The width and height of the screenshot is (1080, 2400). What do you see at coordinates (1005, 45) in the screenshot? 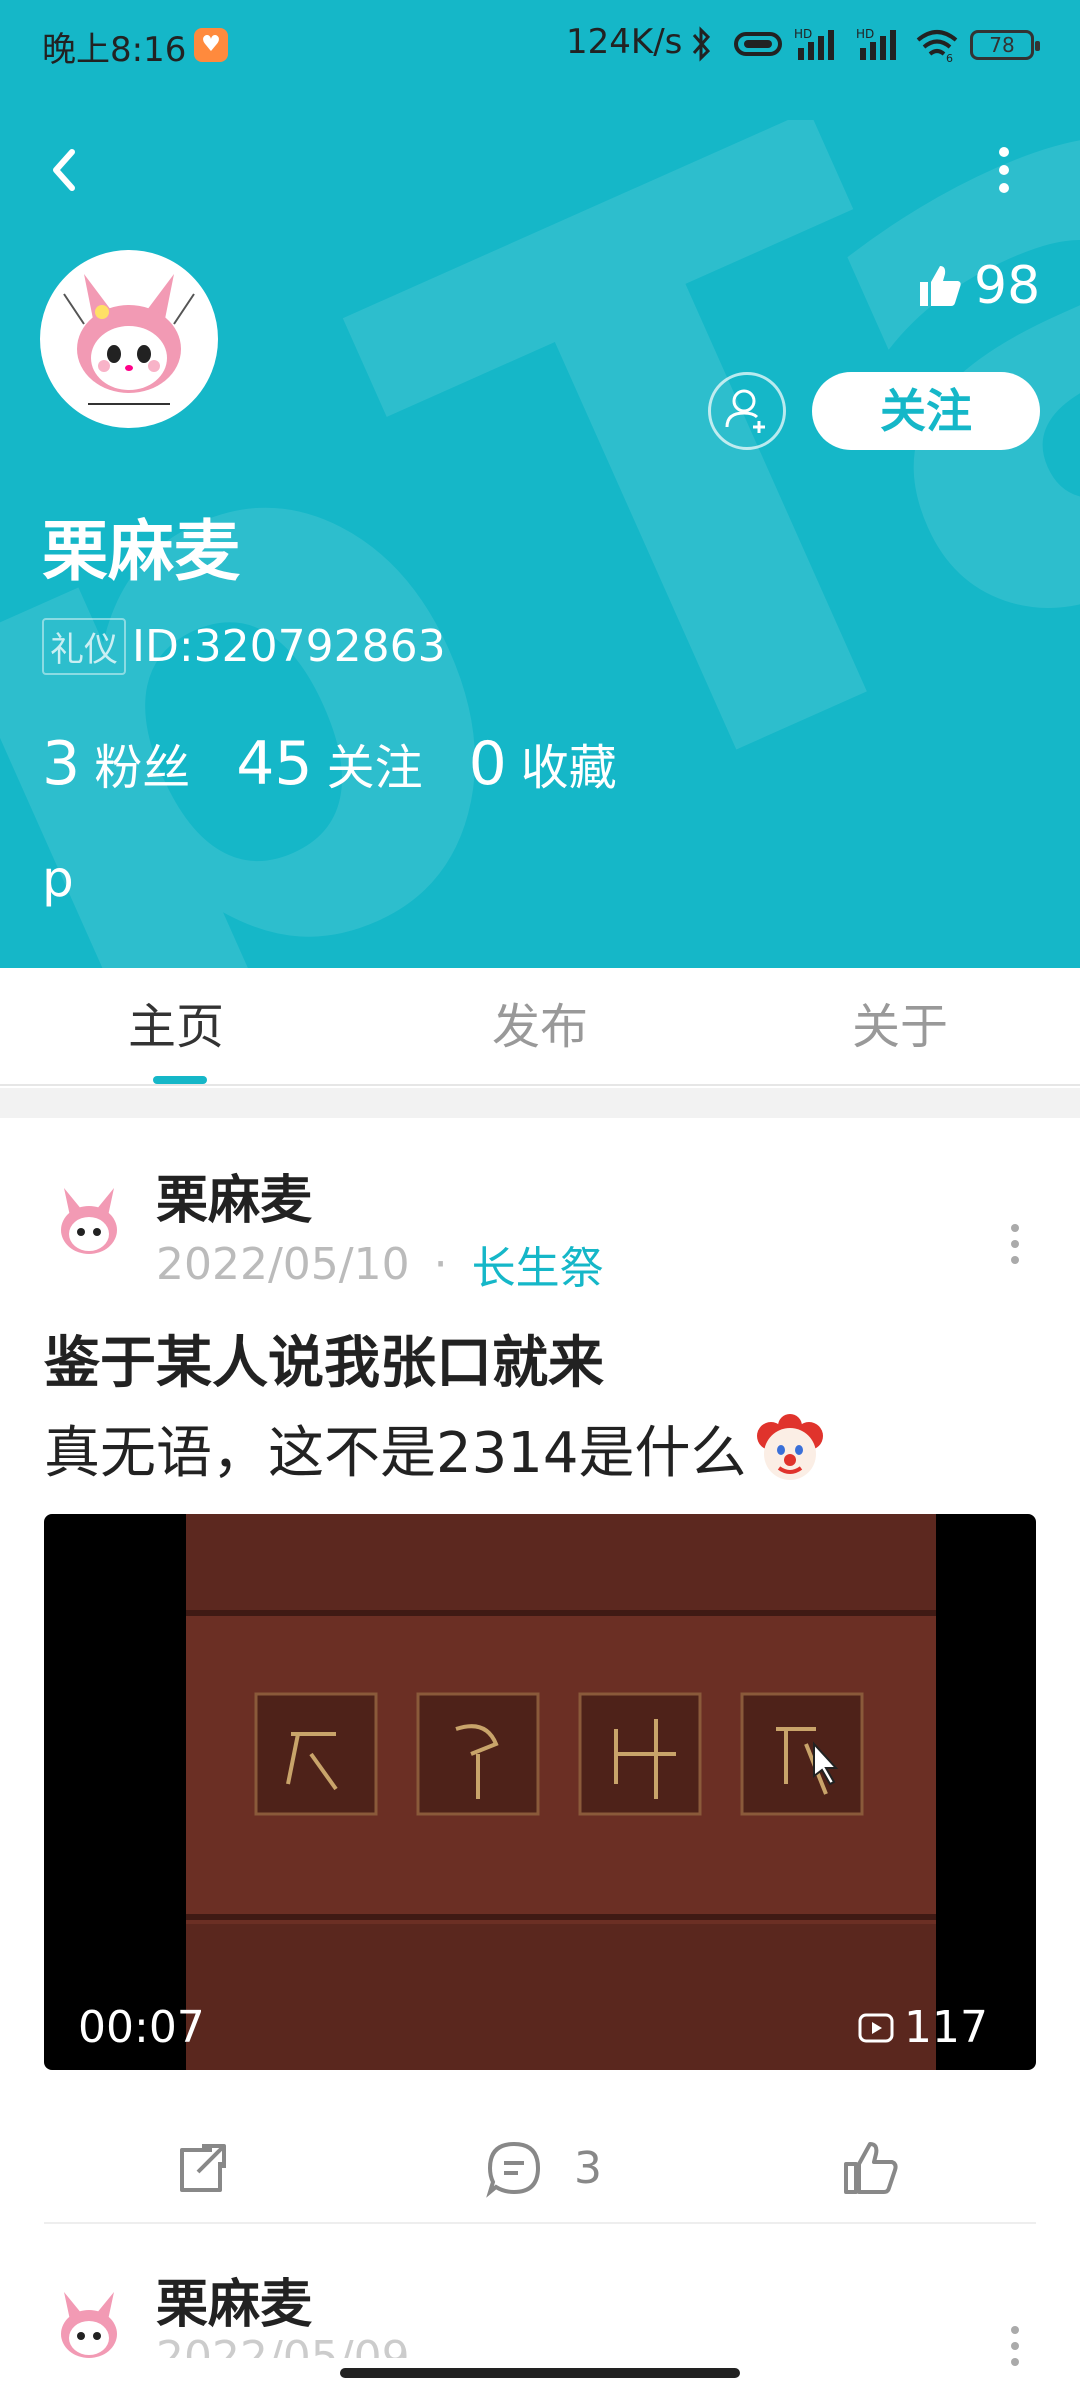
I see `battery-icon: 78` at bounding box center [1005, 45].